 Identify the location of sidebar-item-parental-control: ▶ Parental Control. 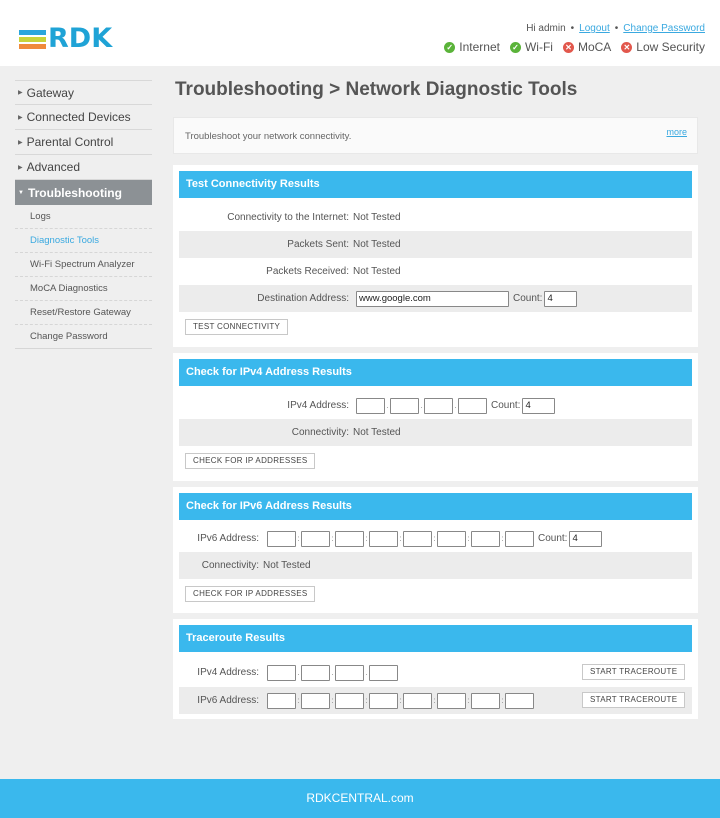
(83, 142).